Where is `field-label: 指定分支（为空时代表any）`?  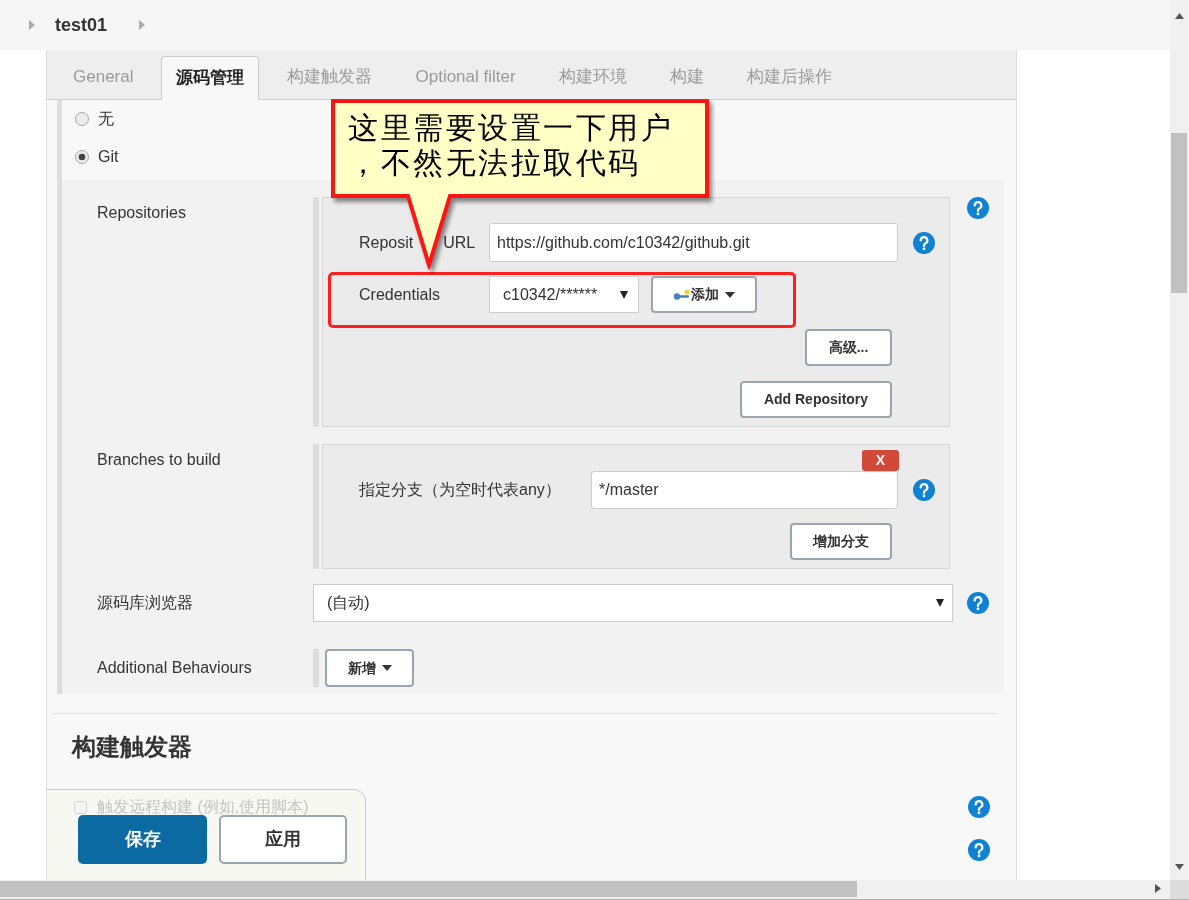
field-label: 指定分支（为空时代表any） is located at coordinates (460, 490).